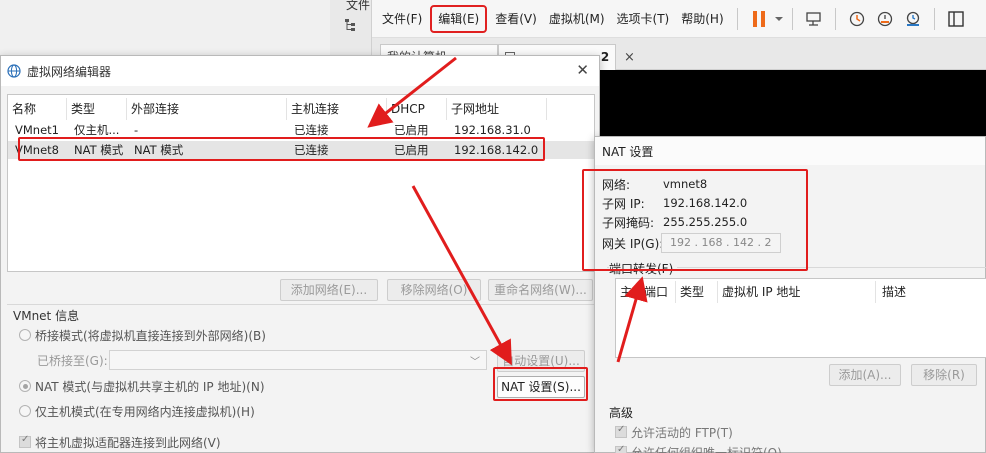 This screenshot has height=453, width=986. Describe the element at coordinates (72, 361) in the screenshot. I see `bridged-to-label: 已桥接至(G):` at that location.